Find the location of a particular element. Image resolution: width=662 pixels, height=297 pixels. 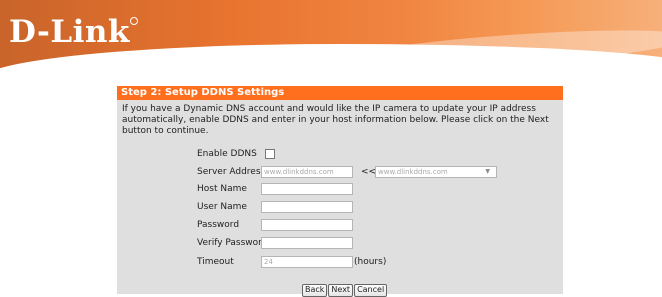

host-name-label: Host Name is located at coordinates (222, 189).